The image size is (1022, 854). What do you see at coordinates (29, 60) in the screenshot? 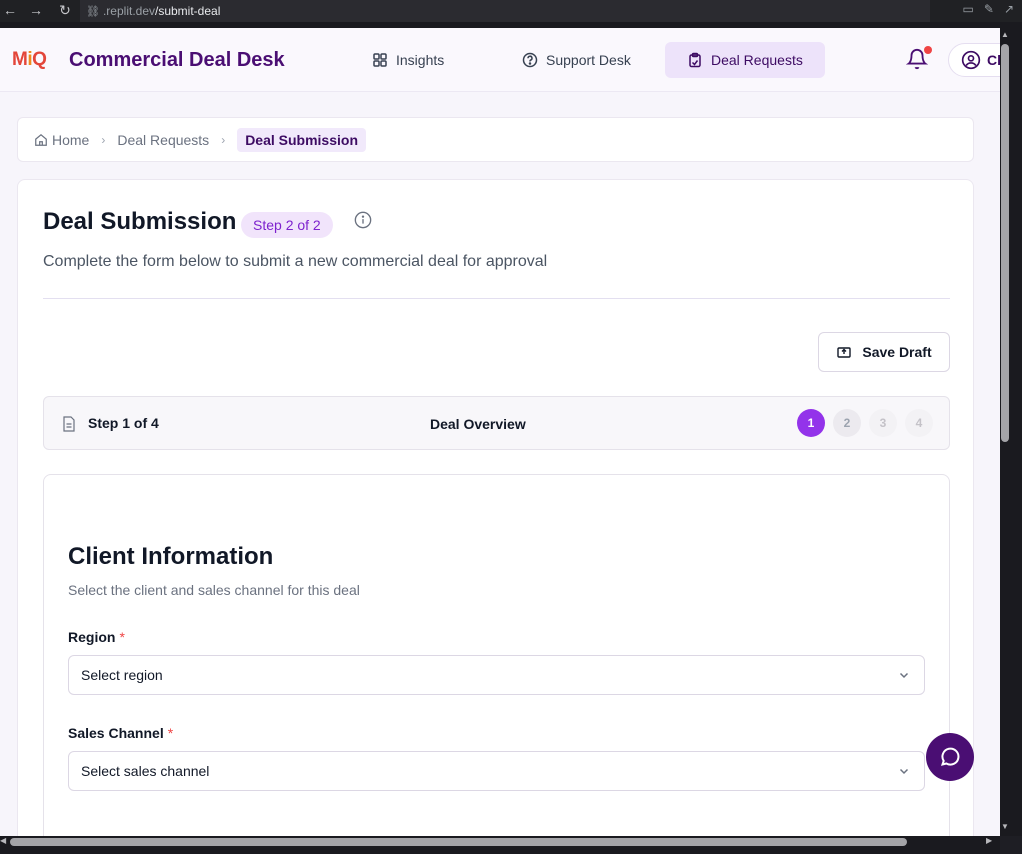
I see `miq-logo: MiQ` at bounding box center [29, 60].